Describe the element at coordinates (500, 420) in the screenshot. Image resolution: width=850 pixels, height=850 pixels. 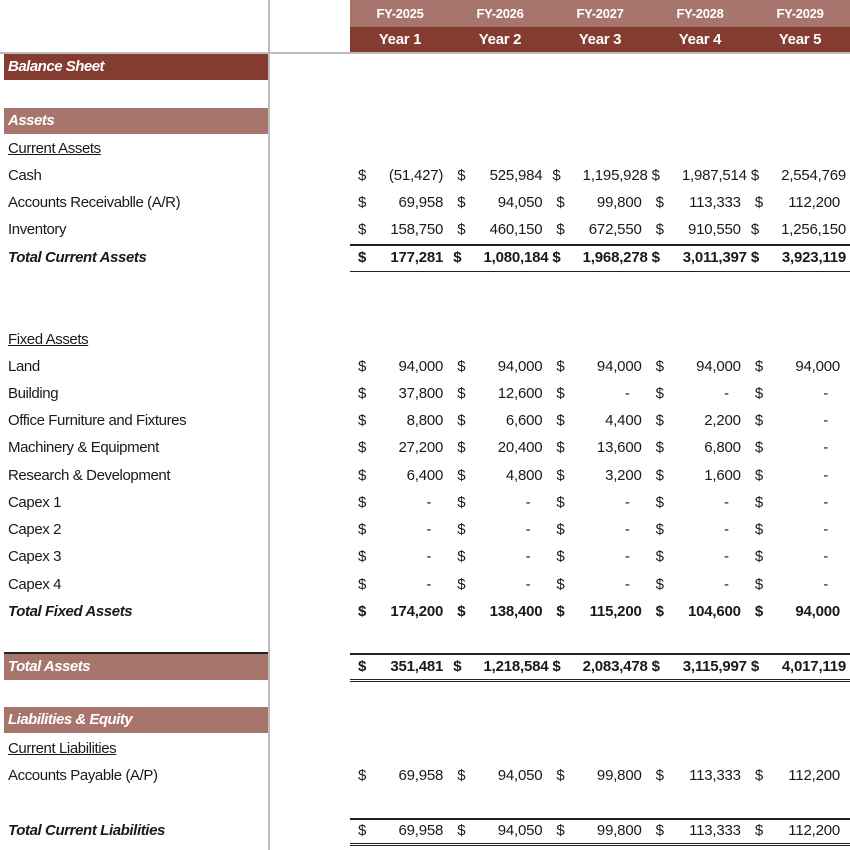
I see `value-cell: $6,600` at that location.